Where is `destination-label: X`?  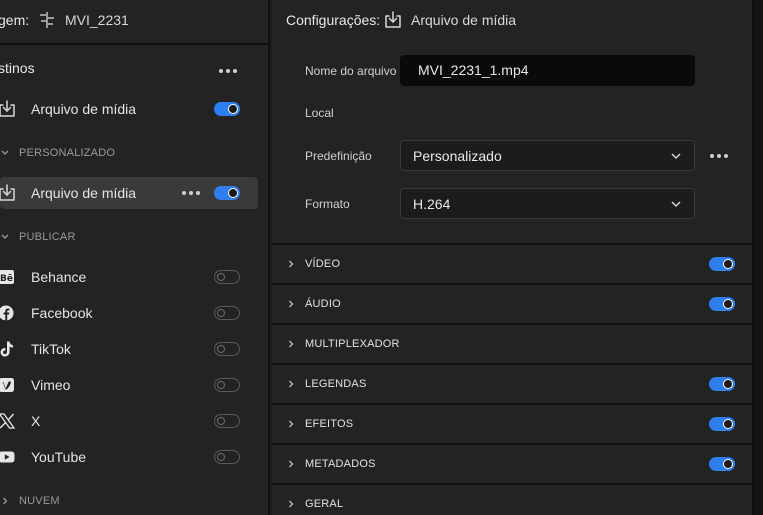 destination-label: X is located at coordinates (36, 421).